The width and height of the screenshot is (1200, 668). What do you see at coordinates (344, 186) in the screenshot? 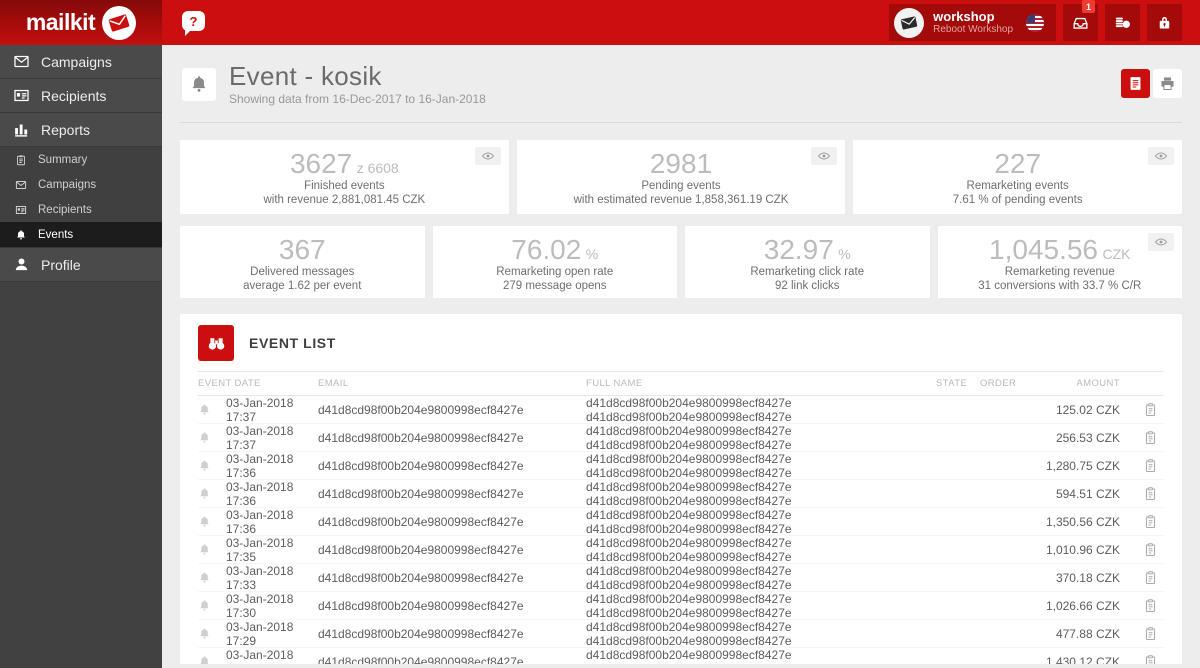
I see `stat-label: Finished events` at bounding box center [344, 186].